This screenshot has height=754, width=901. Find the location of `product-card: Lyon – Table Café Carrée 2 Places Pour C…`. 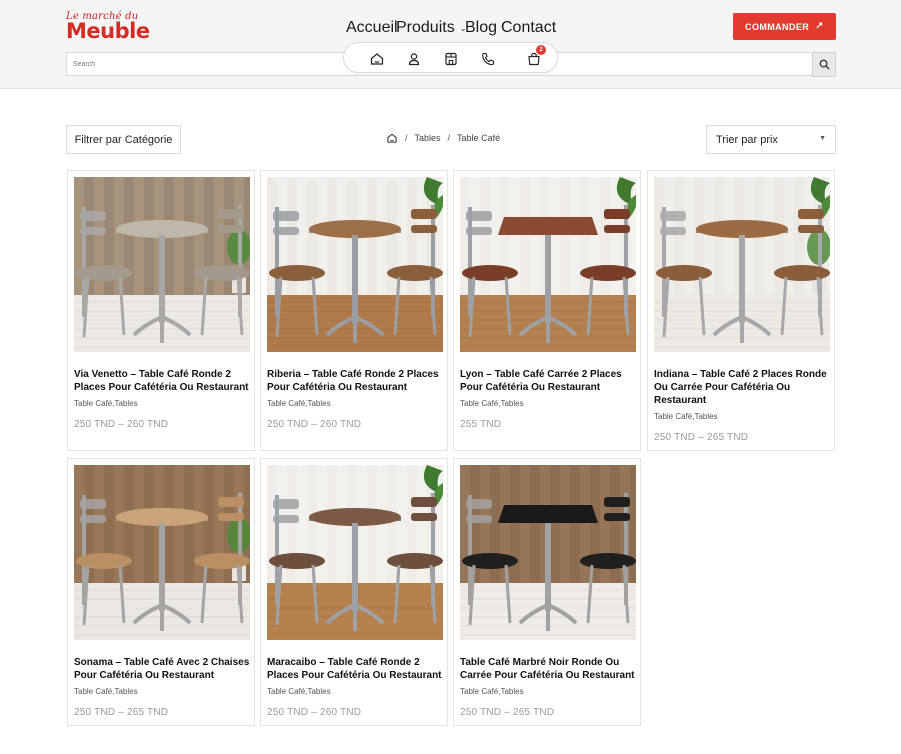

product-card: Lyon – Table Café Carrée 2 Places Pour C… is located at coordinates (547, 310).